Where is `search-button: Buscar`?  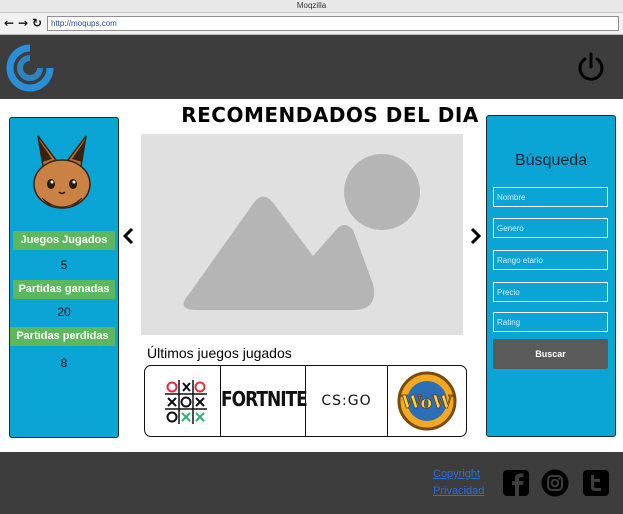
search-button: Buscar is located at coordinates (550, 354).